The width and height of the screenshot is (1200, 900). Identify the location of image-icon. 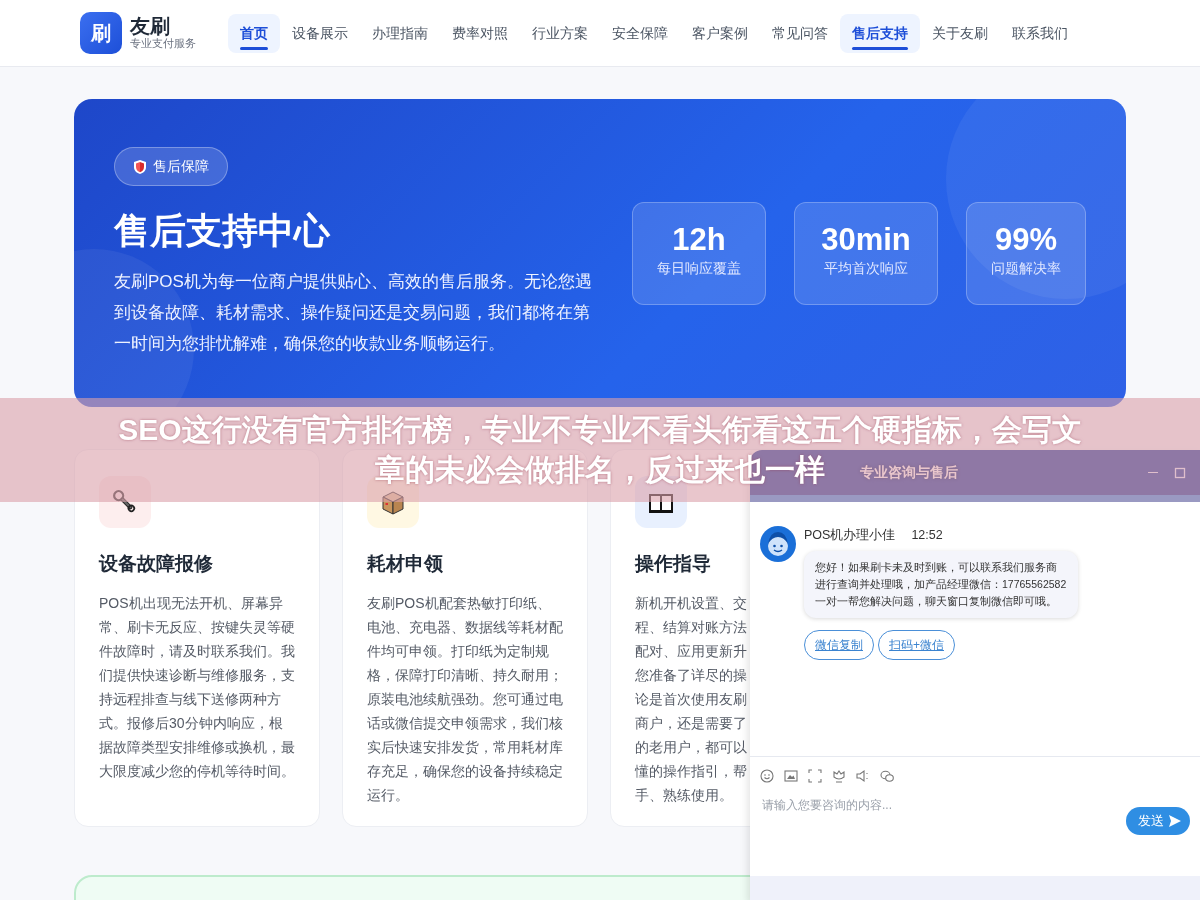
(791, 776).